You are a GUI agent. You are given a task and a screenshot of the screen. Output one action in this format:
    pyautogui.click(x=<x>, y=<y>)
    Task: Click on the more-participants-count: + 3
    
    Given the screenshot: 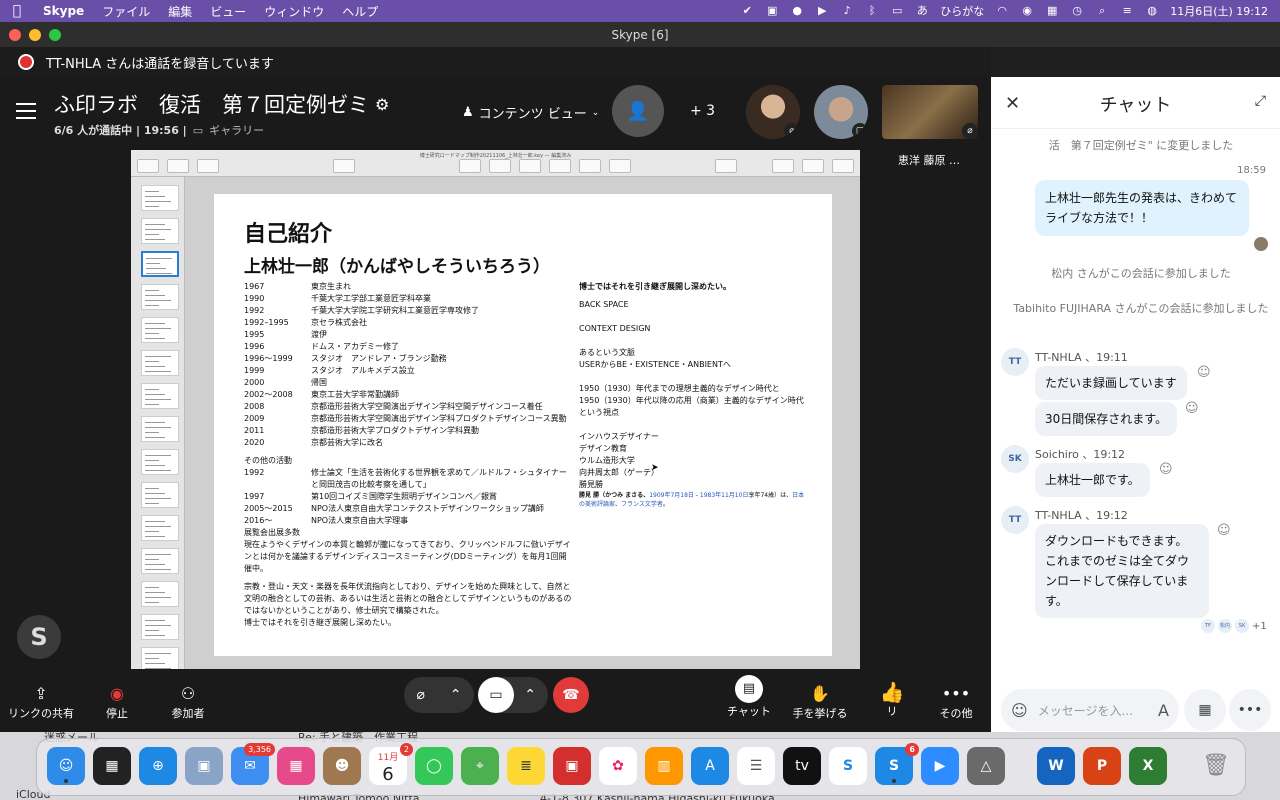 What is the action you would take?
    pyautogui.click(x=702, y=111)
    